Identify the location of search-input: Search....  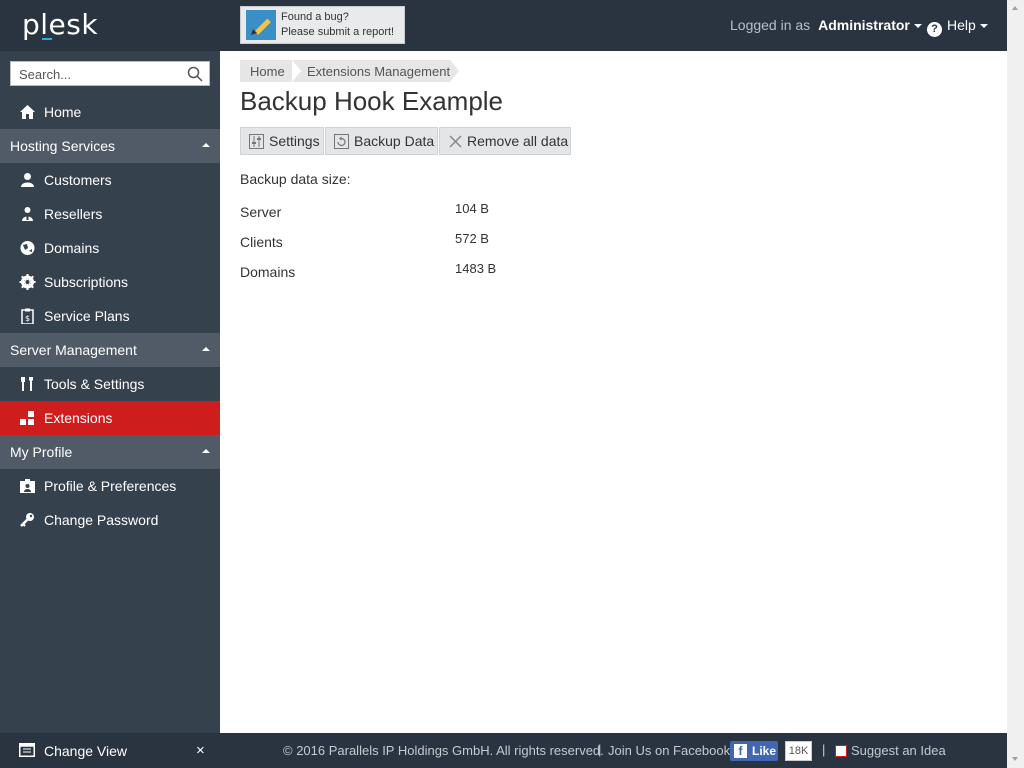
(110, 73).